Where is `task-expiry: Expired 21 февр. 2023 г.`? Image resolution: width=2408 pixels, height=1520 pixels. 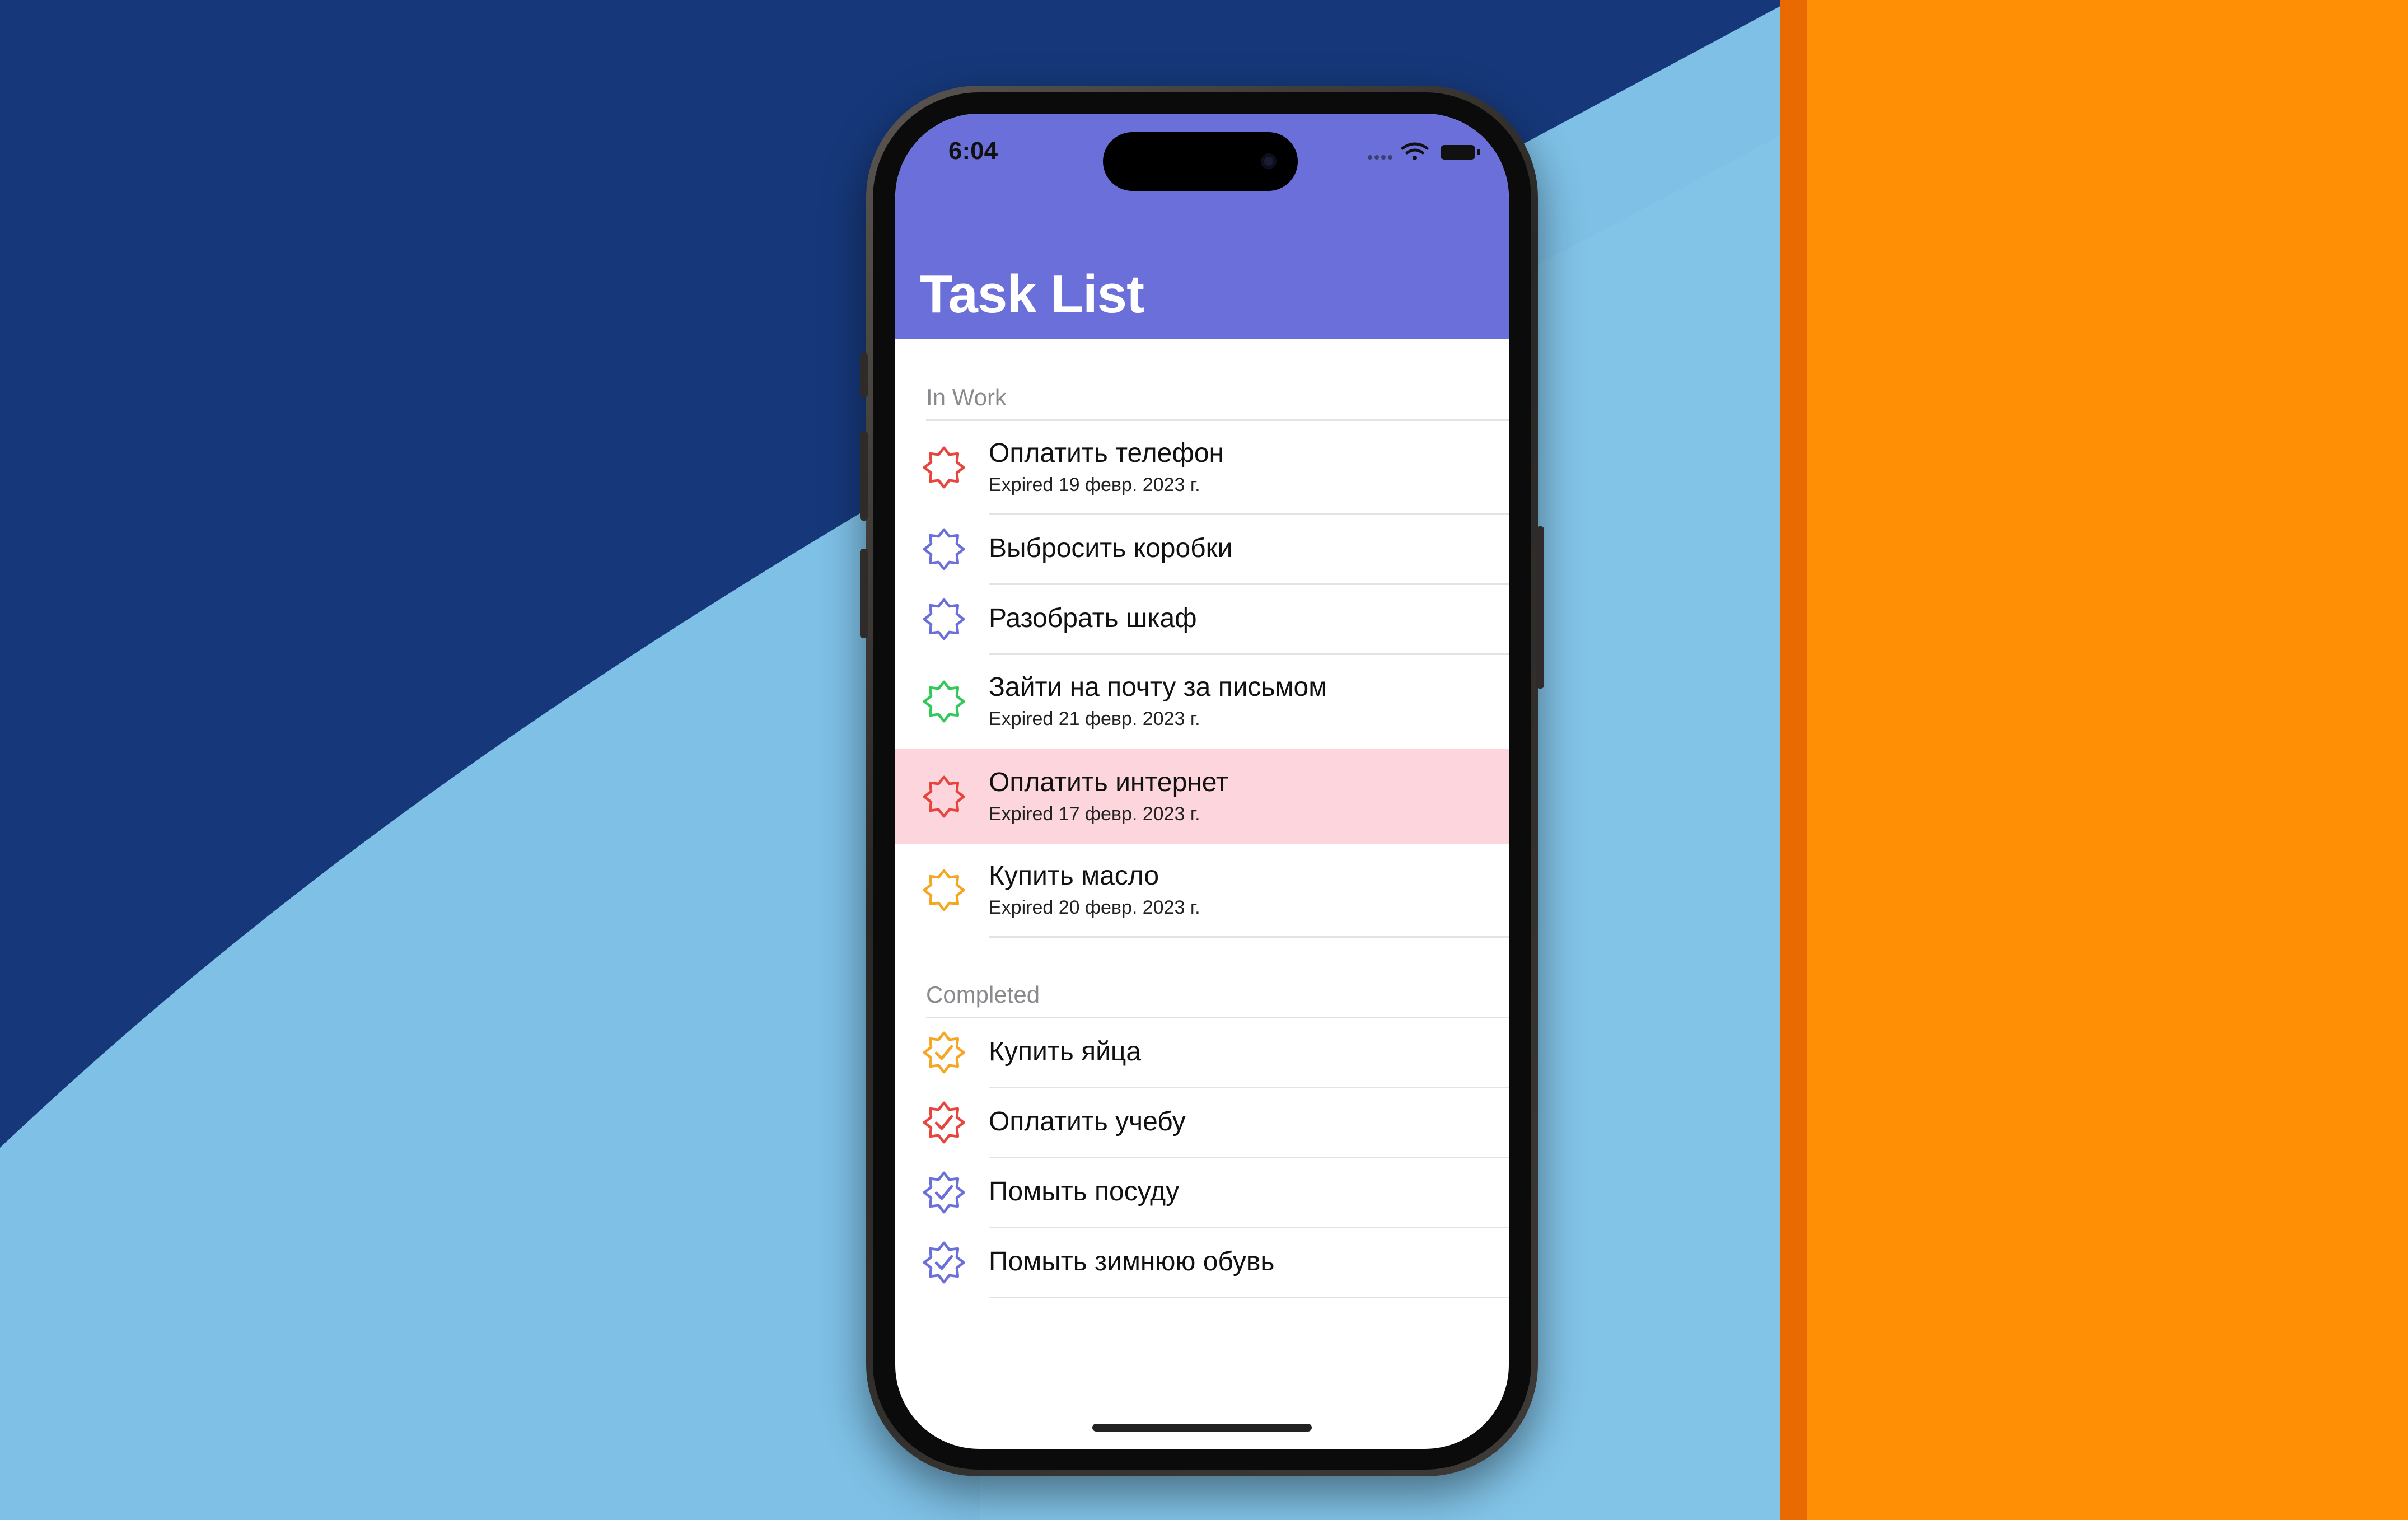 task-expiry: Expired 21 февр. 2023 г. is located at coordinates (1094, 718).